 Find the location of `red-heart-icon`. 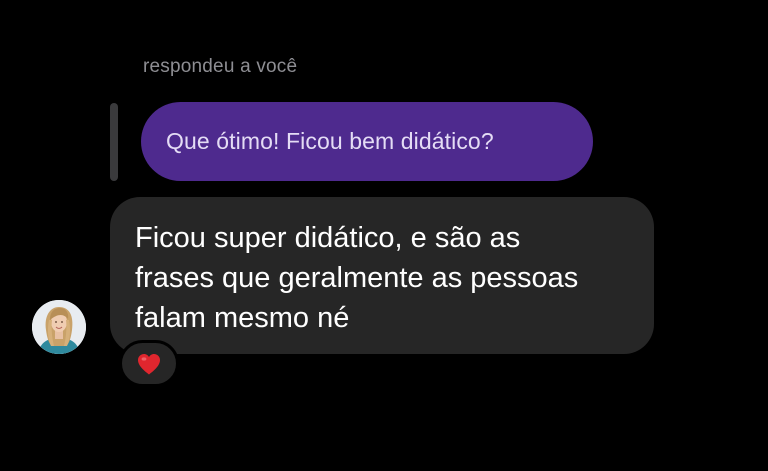

red-heart-icon is located at coordinates (149, 363).